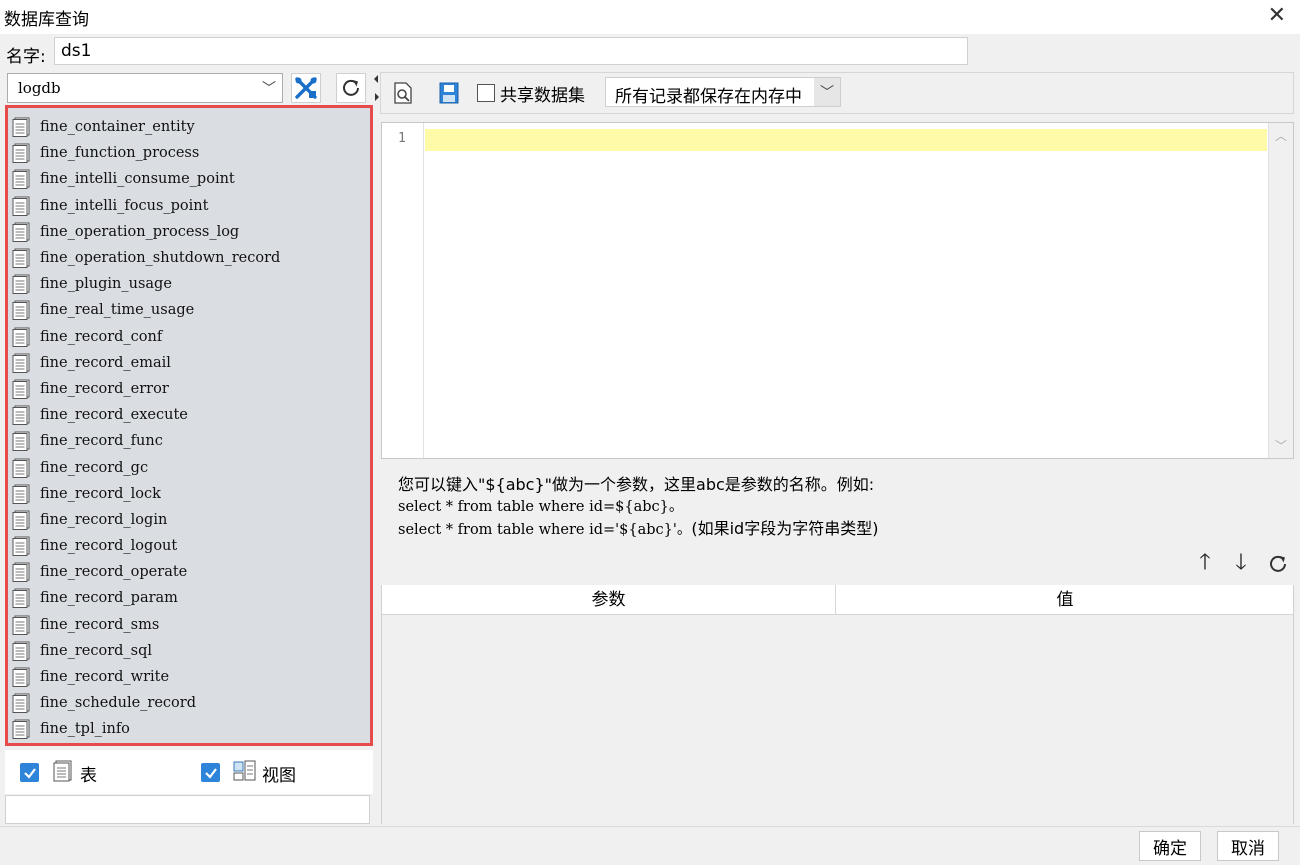 This screenshot has width=1300, height=865. What do you see at coordinates (837, 600) in the screenshot?
I see `parameter-table-header: 参数 值` at bounding box center [837, 600].